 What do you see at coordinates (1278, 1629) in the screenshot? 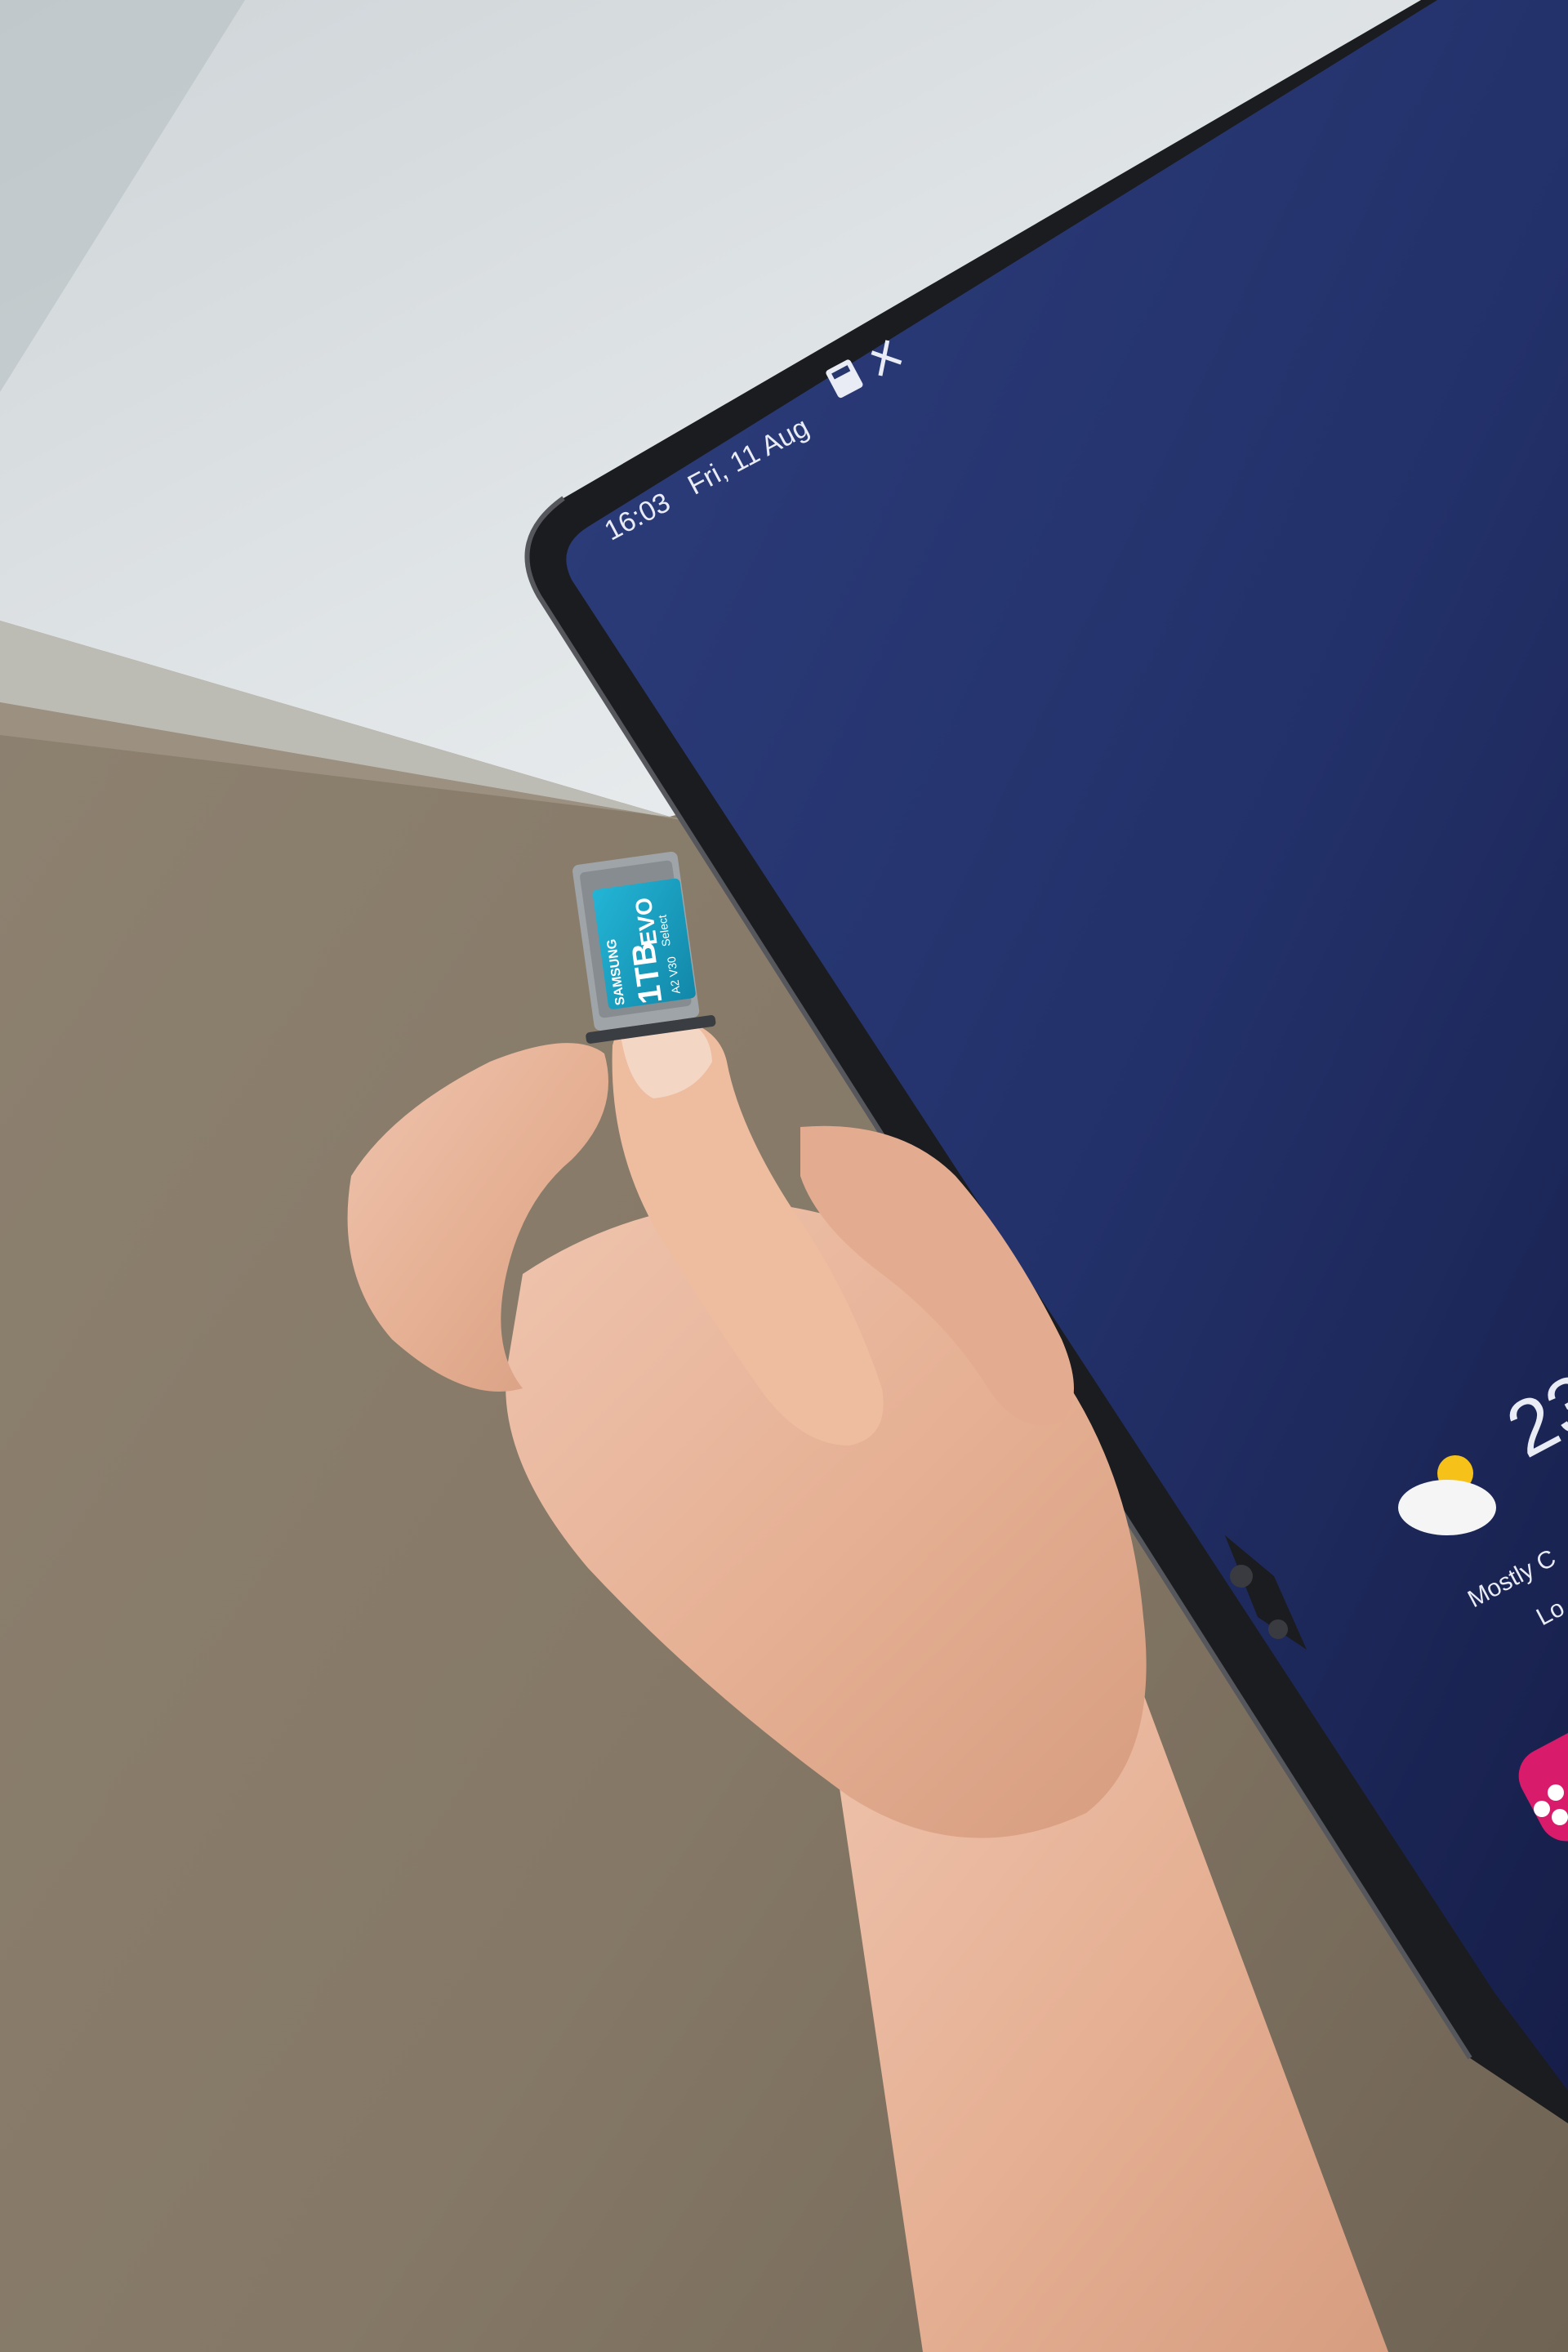
I see `sensor-icon` at bounding box center [1278, 1629].